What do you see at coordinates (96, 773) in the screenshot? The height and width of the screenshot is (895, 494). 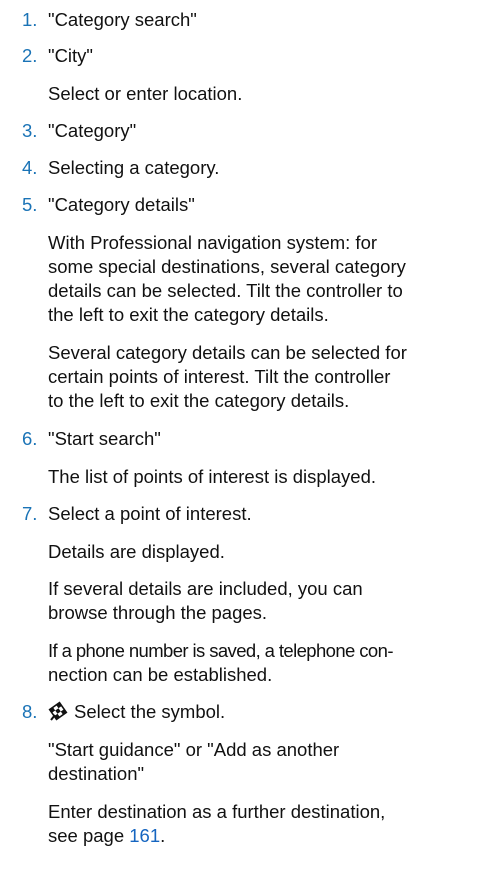 I see `step-8-para1-line: destination"` at bounding box center [96, 773].